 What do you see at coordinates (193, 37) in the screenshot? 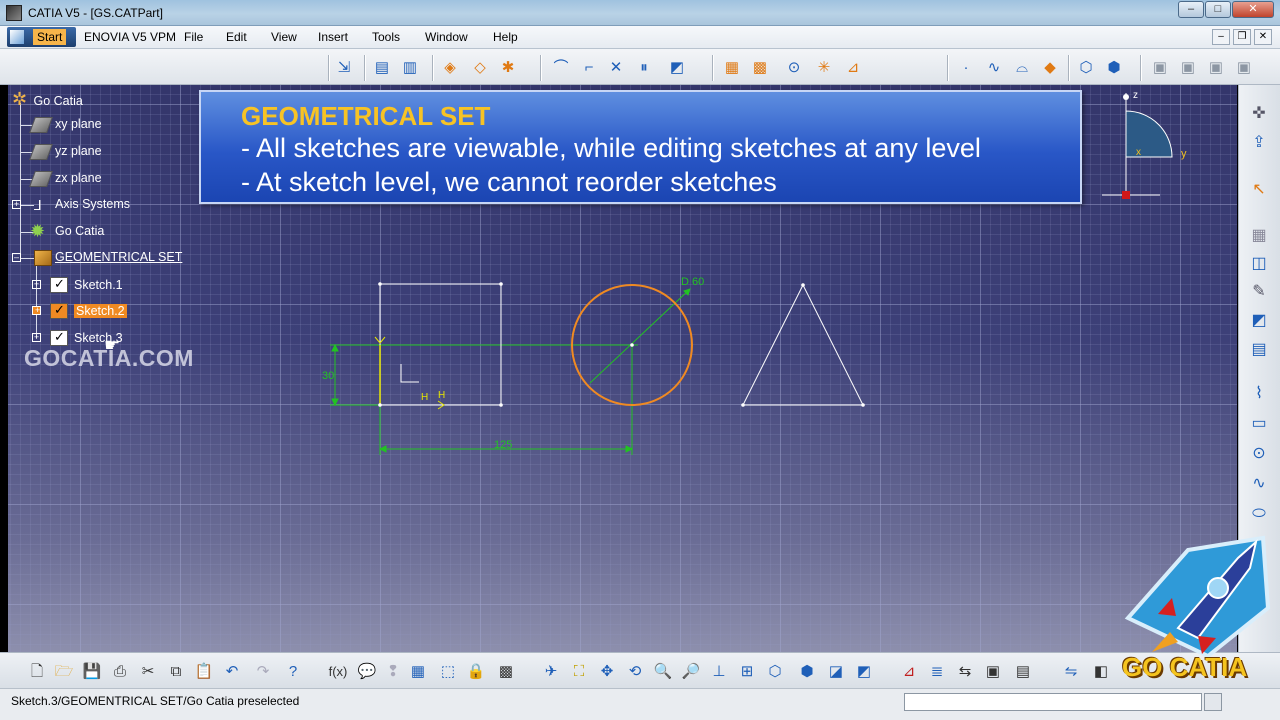
I see `menu-file: File` at bounding box center [193, 37].